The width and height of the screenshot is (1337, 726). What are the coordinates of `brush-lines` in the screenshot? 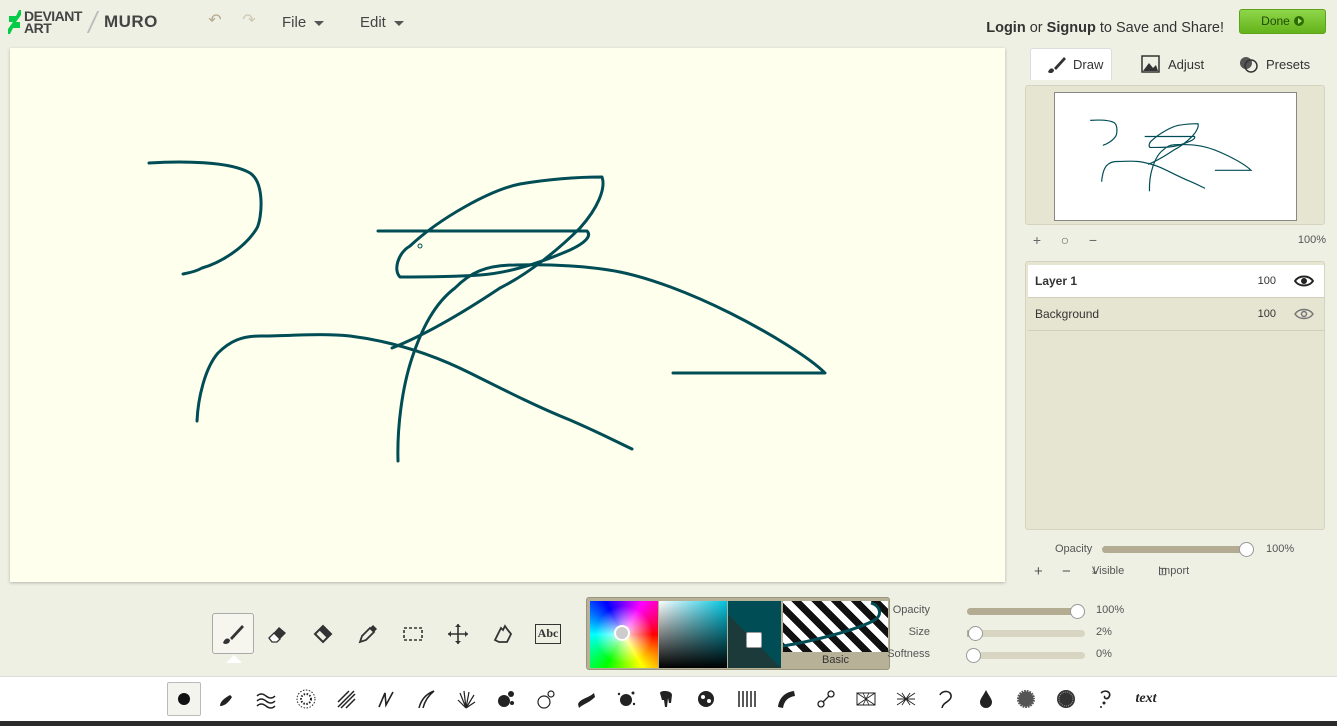 It's located at (746, 699).